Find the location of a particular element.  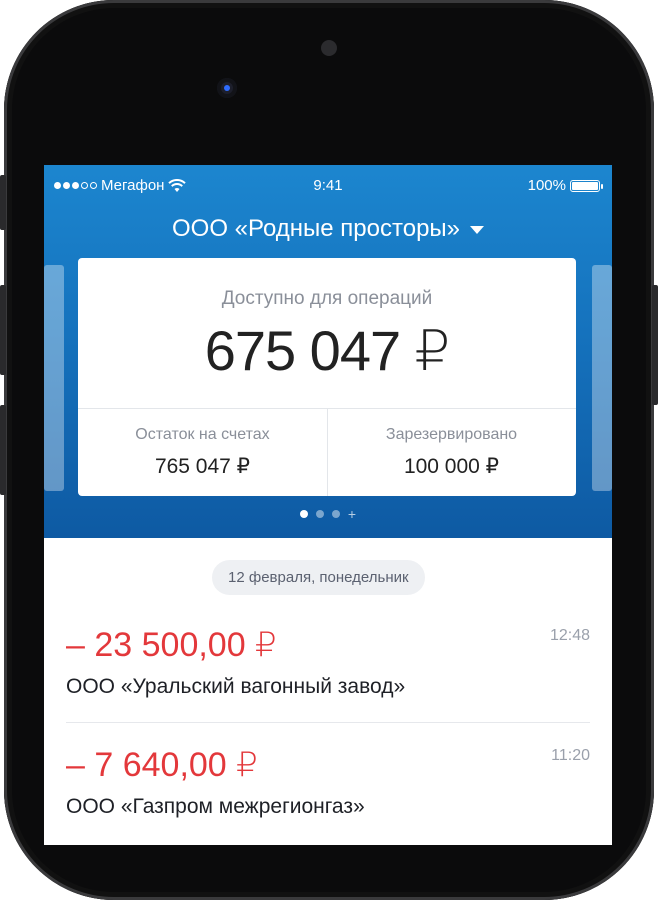

battery-icon is located at coordinates (586, 185).